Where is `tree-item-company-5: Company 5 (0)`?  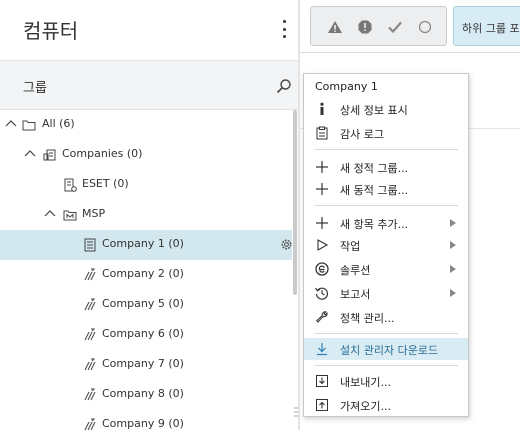
tree-item-company-5: Company 5 (0) is located at coordinates (146, 305).